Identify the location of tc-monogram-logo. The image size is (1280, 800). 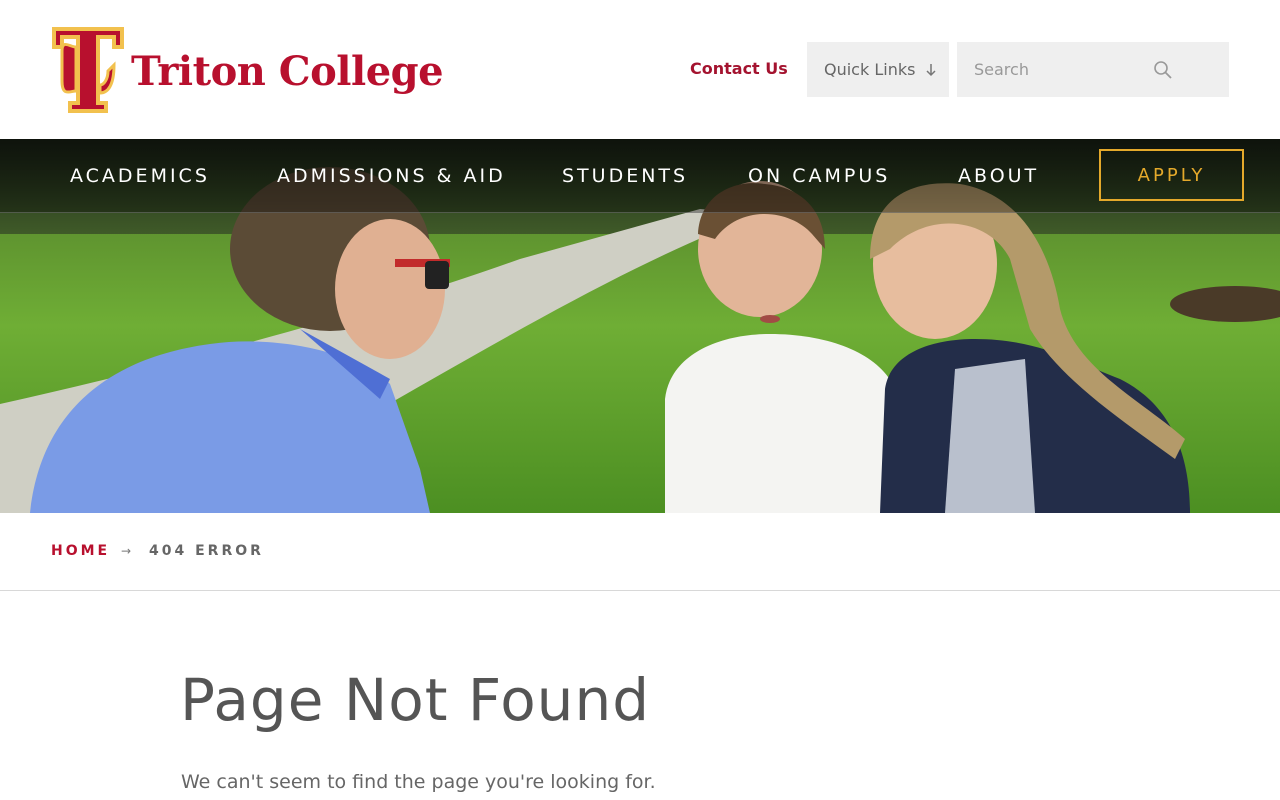
(88, 70).